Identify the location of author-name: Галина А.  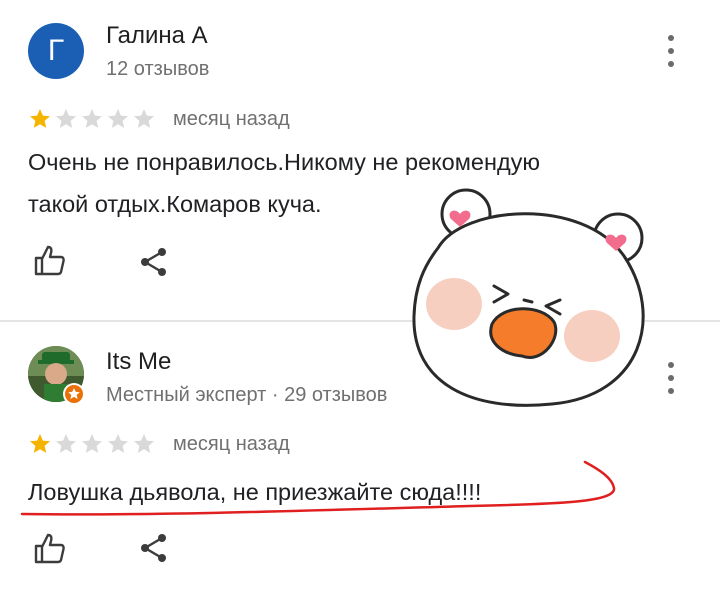
(157, 36).